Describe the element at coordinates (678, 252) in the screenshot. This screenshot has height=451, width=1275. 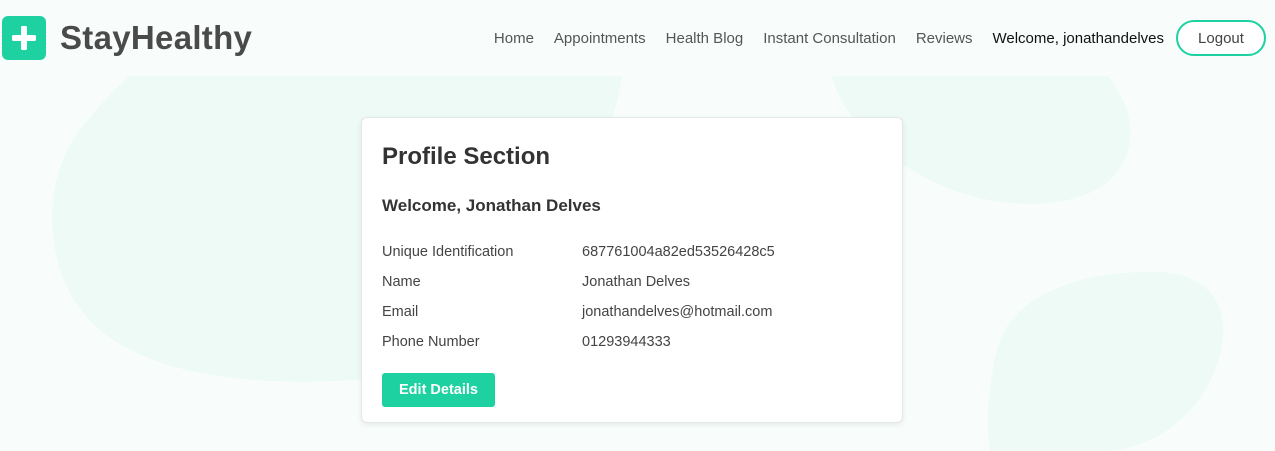
I see `detail-value: 687761004a82ed53526428c5` at that location.